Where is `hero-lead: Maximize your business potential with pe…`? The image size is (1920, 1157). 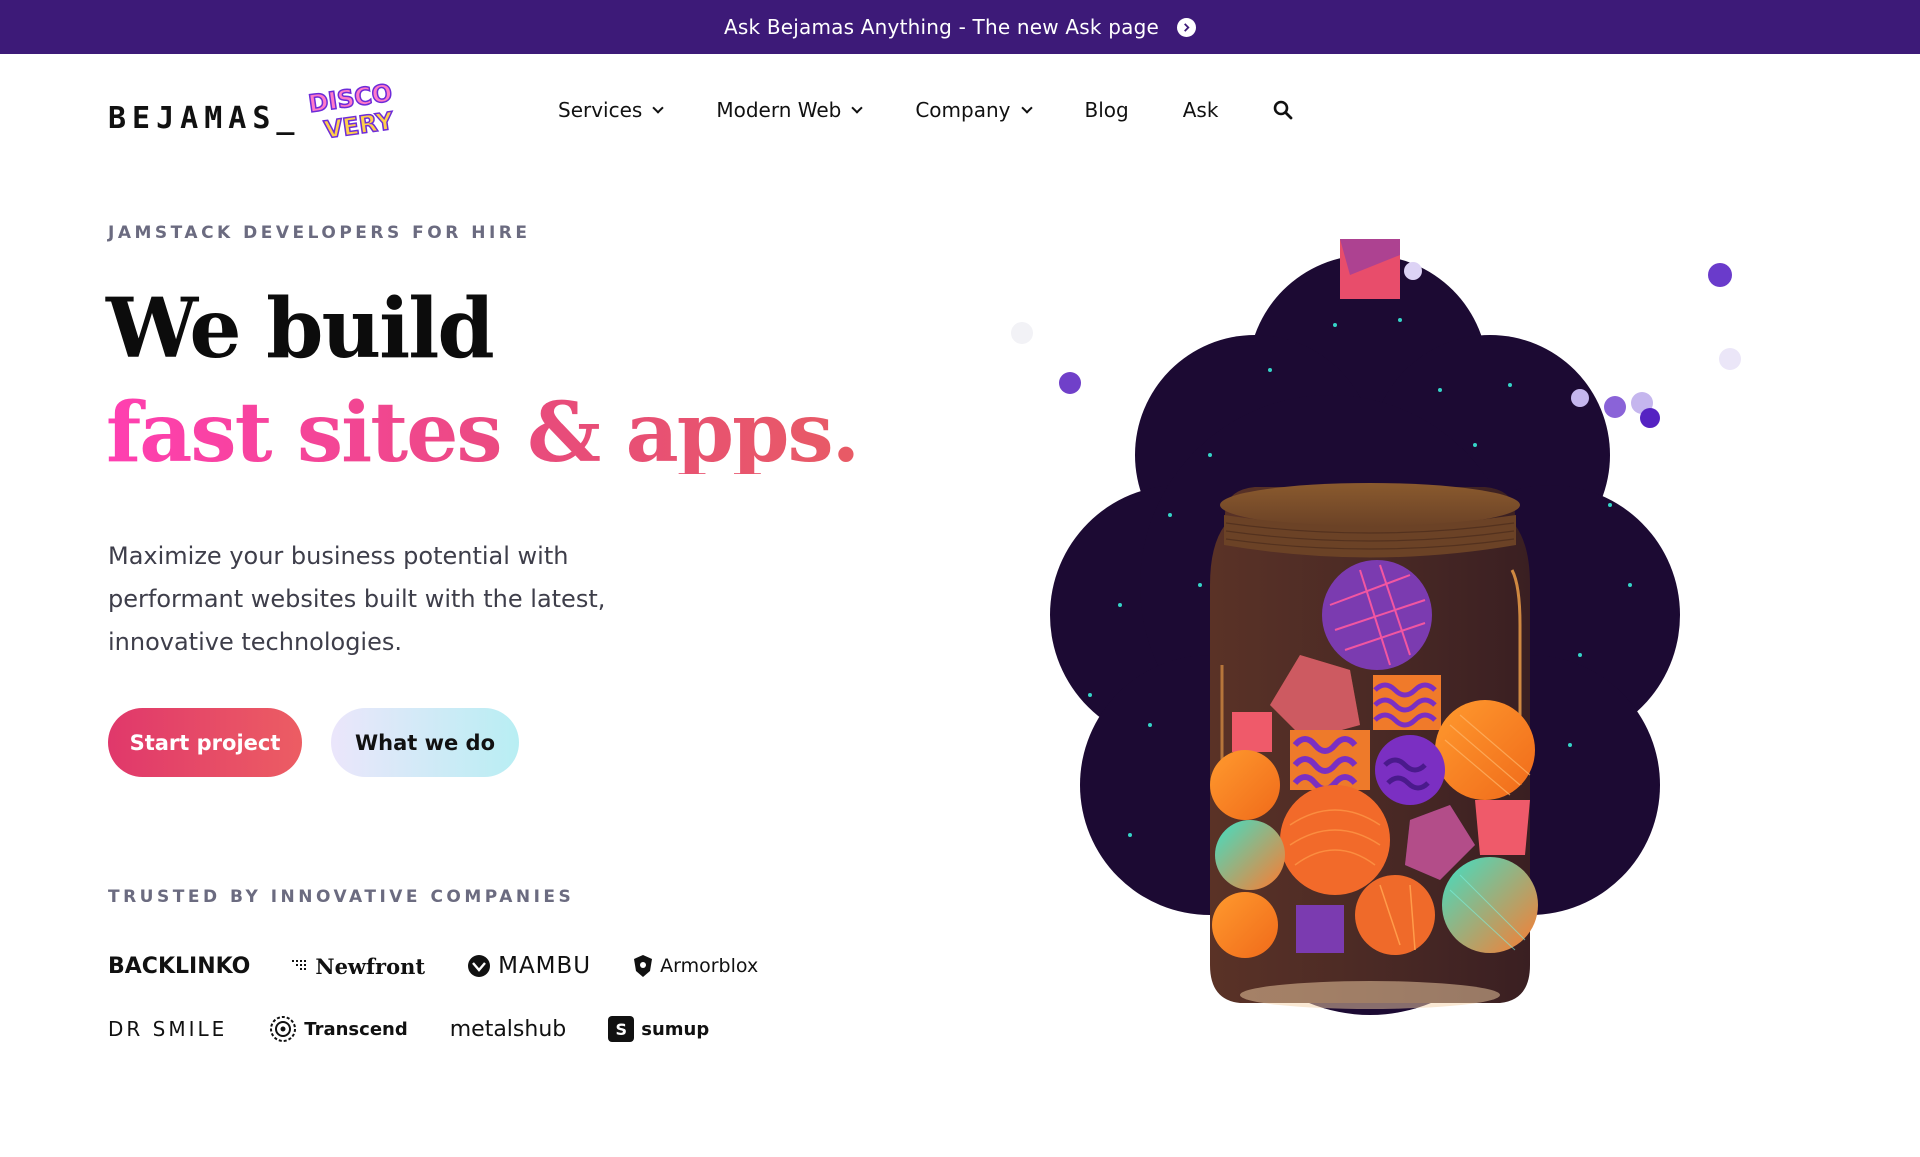
hero-lead: Maximize your business potential with pe… is located at coordinates (357, 599).